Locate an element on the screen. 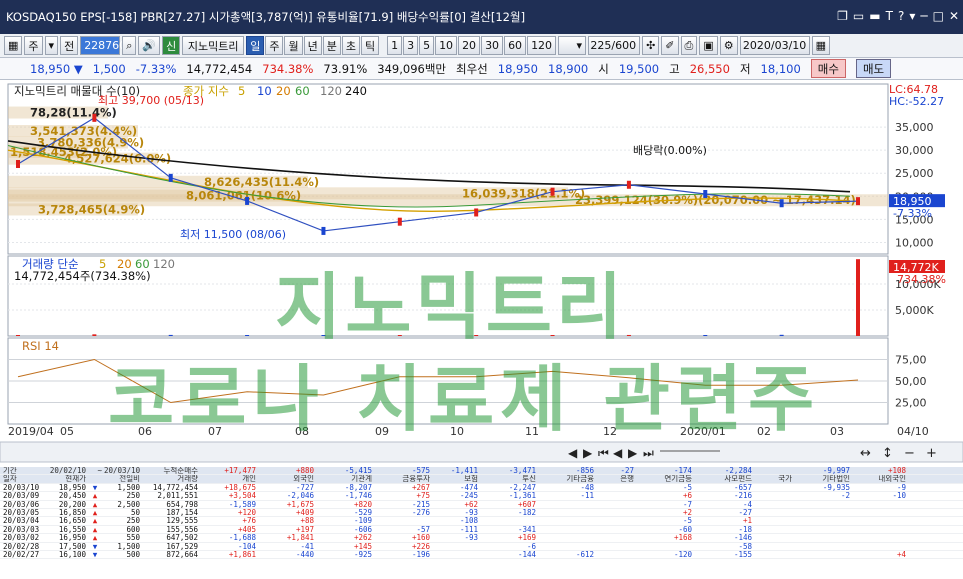 The image size is (963, 579). price-tick-5: 10,000 is located at coordinates (914, 242).